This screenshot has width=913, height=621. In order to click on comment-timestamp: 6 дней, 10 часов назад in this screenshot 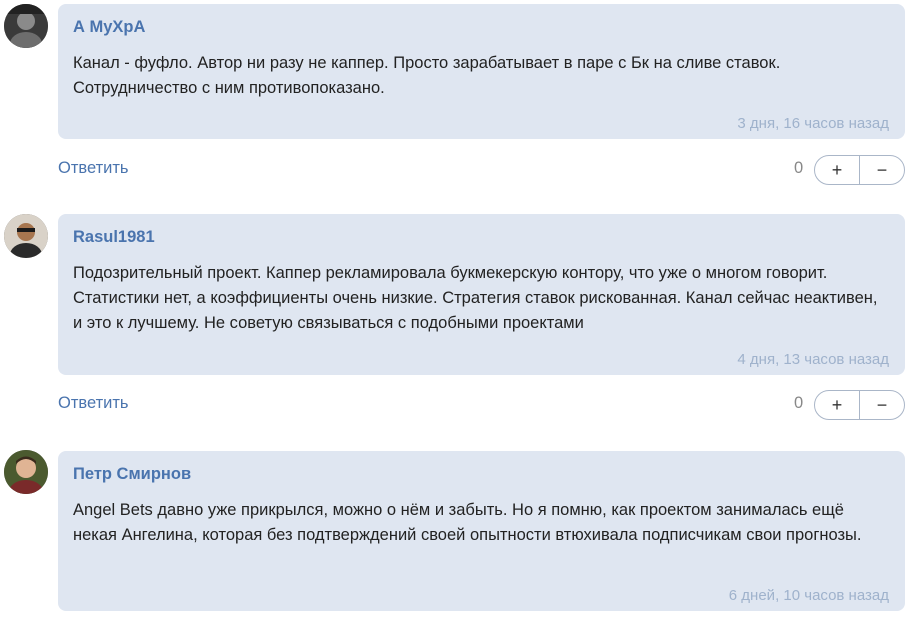, I will do `click(808, 595)`.